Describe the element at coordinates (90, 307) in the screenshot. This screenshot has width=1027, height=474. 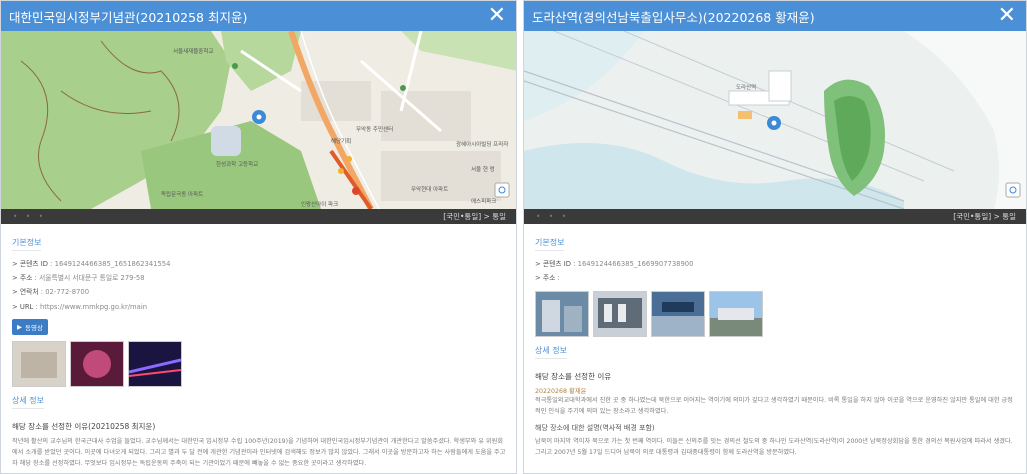
I see `url-link: : https://www.mmkpg.go.kr/main` at that location.